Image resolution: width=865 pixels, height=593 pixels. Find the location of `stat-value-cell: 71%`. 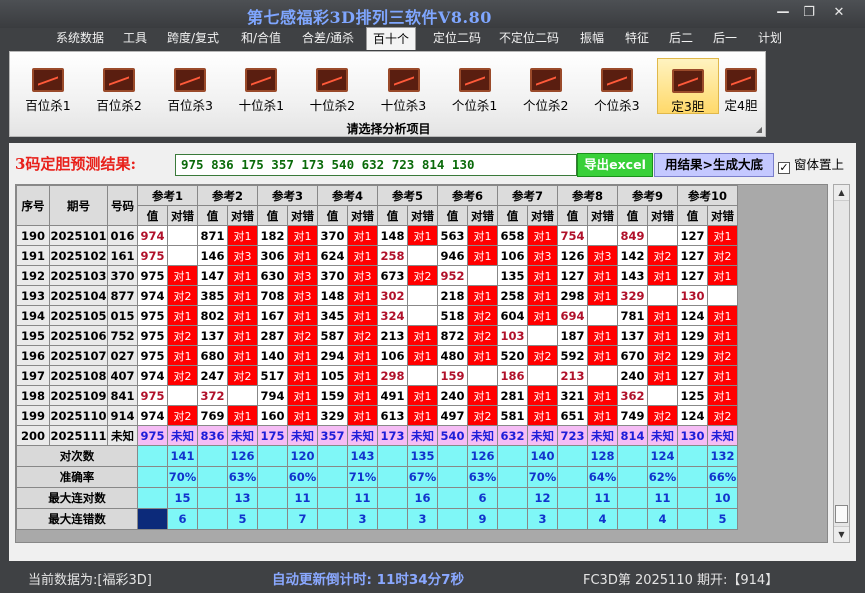

stat-value-cell: 71% is located at coordinates (362, 477).